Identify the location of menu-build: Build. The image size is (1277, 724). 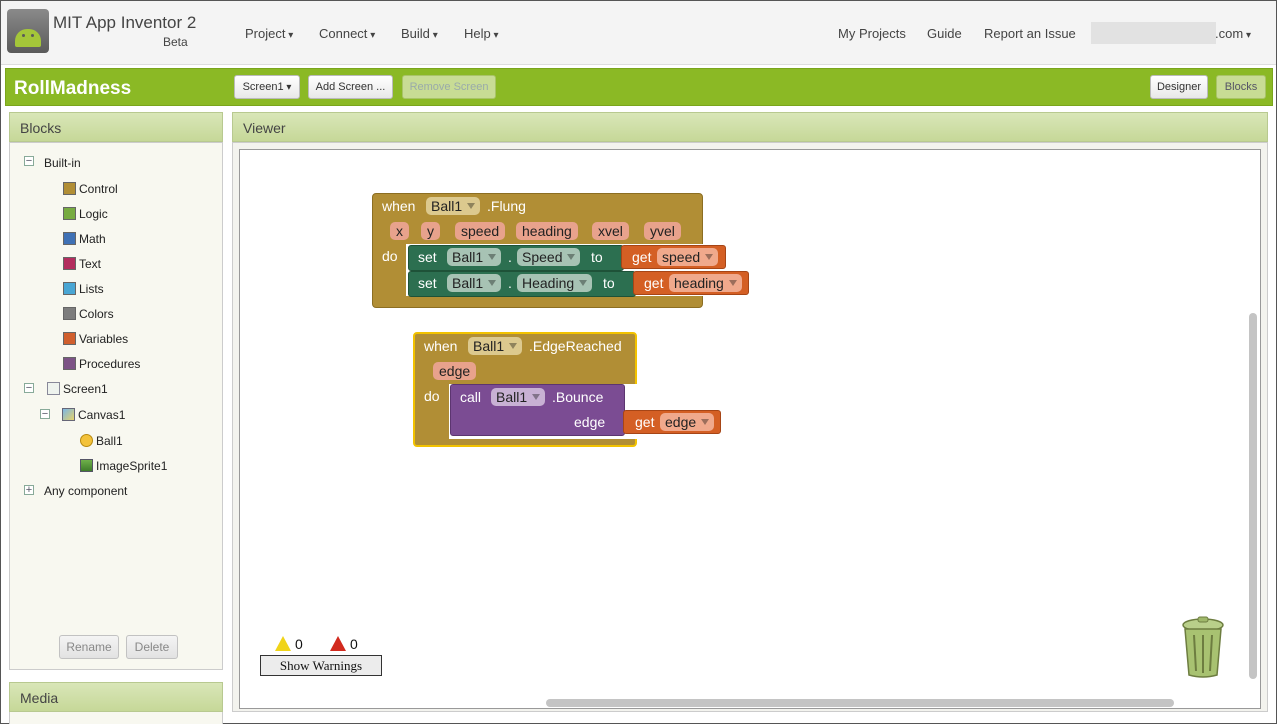
(419, 33).